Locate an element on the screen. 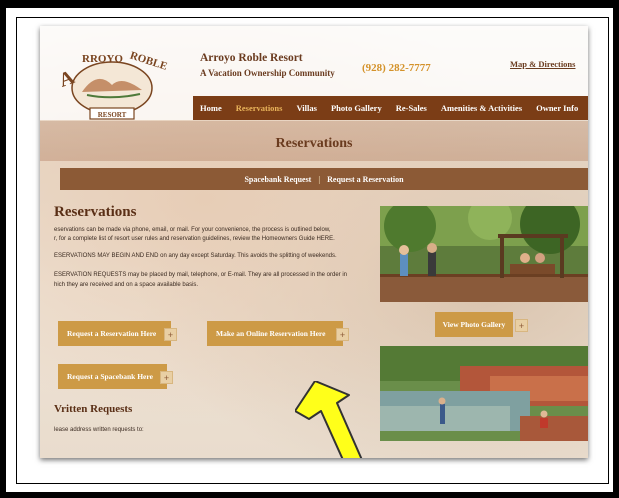 This screenshot has width=619, height=498. site-title: Arroyo Roble Resort is located at coordinates (251, 58).